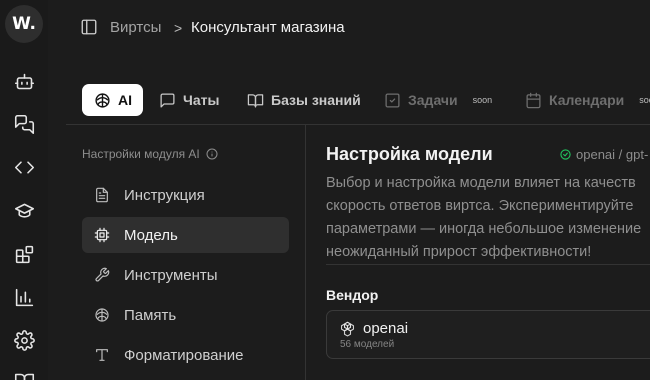 The image size is (650, 380). I want to click on calendar-icon, so click(533, 100).